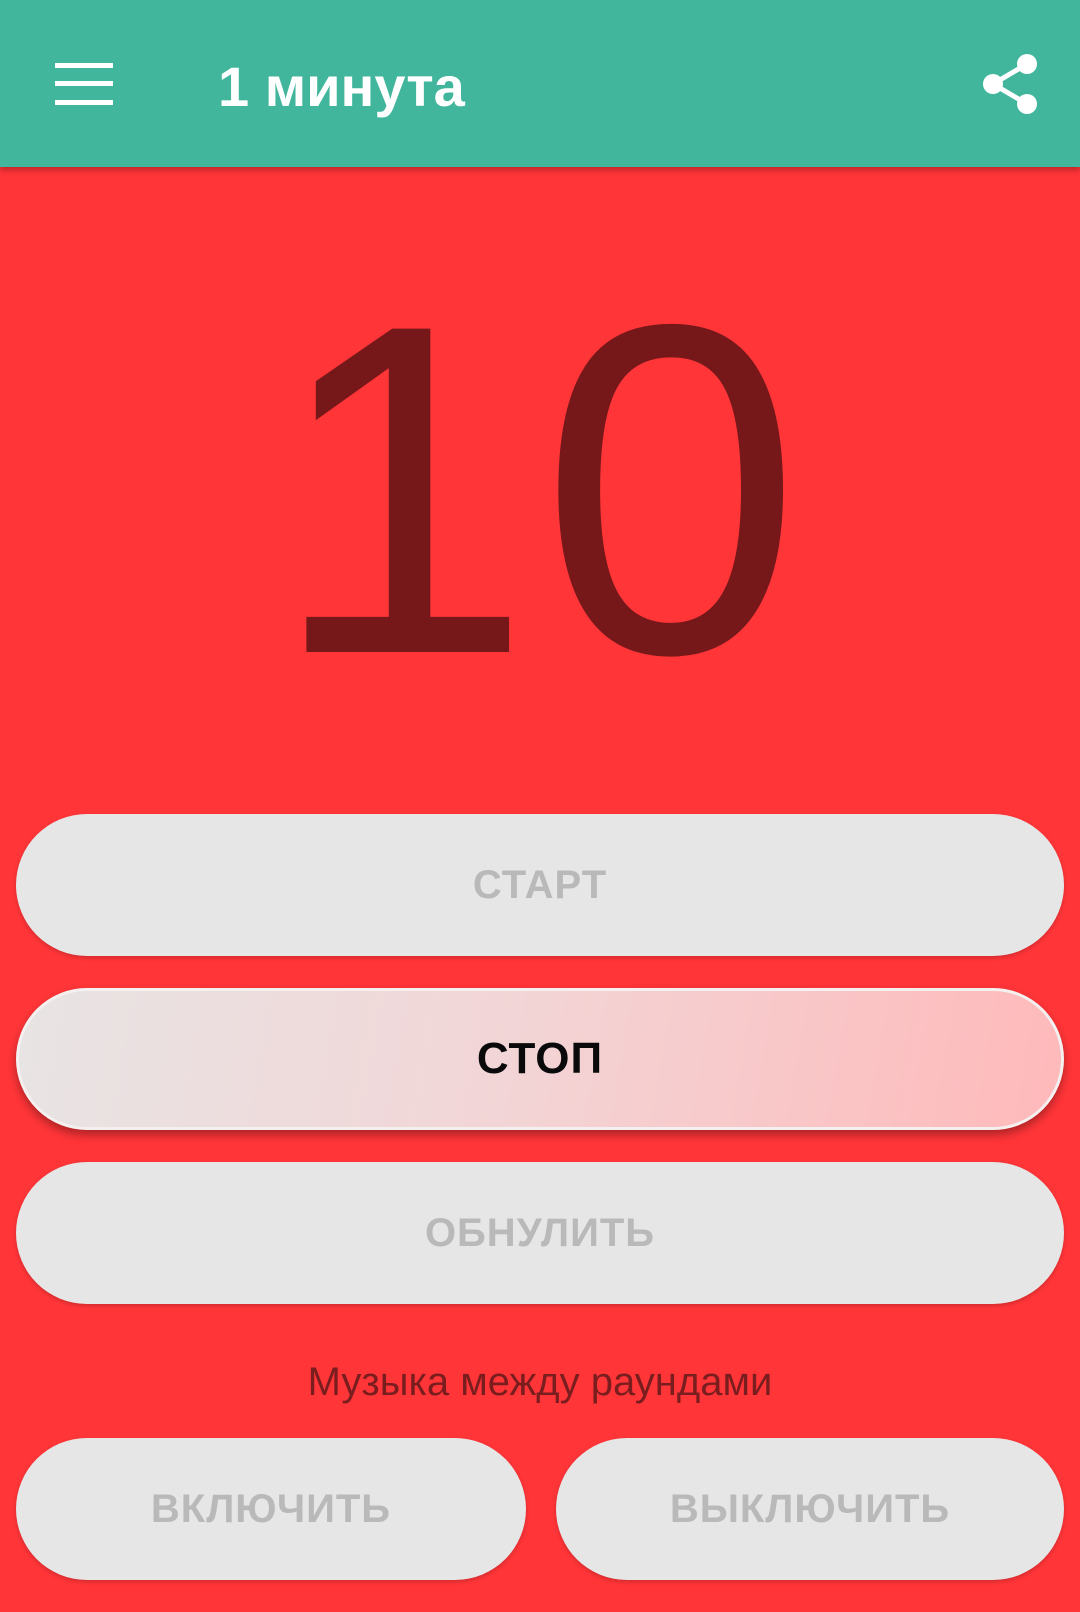 The image size is (1080, 1612). I want to click on share-button, so click(1010, 84).